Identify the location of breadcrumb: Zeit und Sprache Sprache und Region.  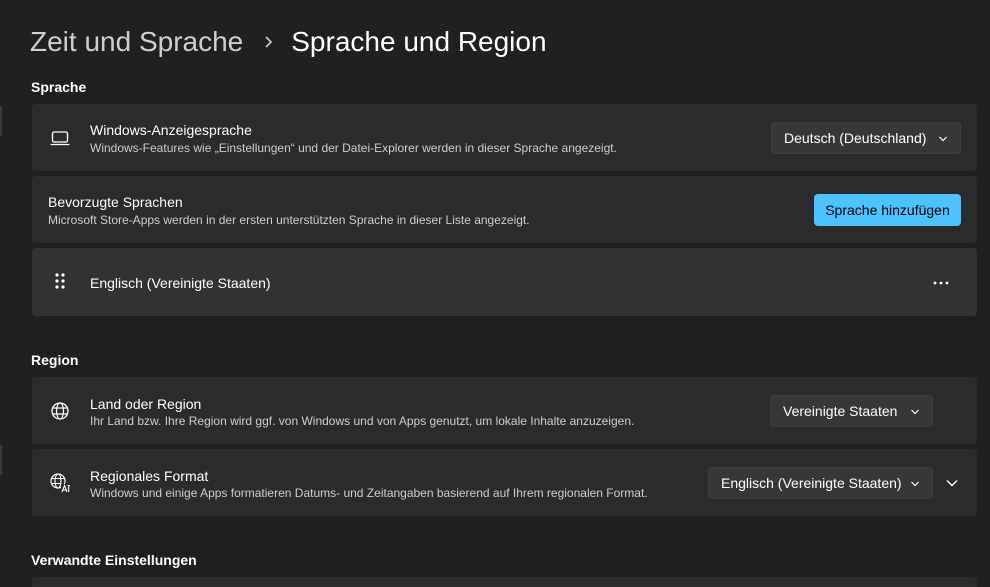
(288, 42).